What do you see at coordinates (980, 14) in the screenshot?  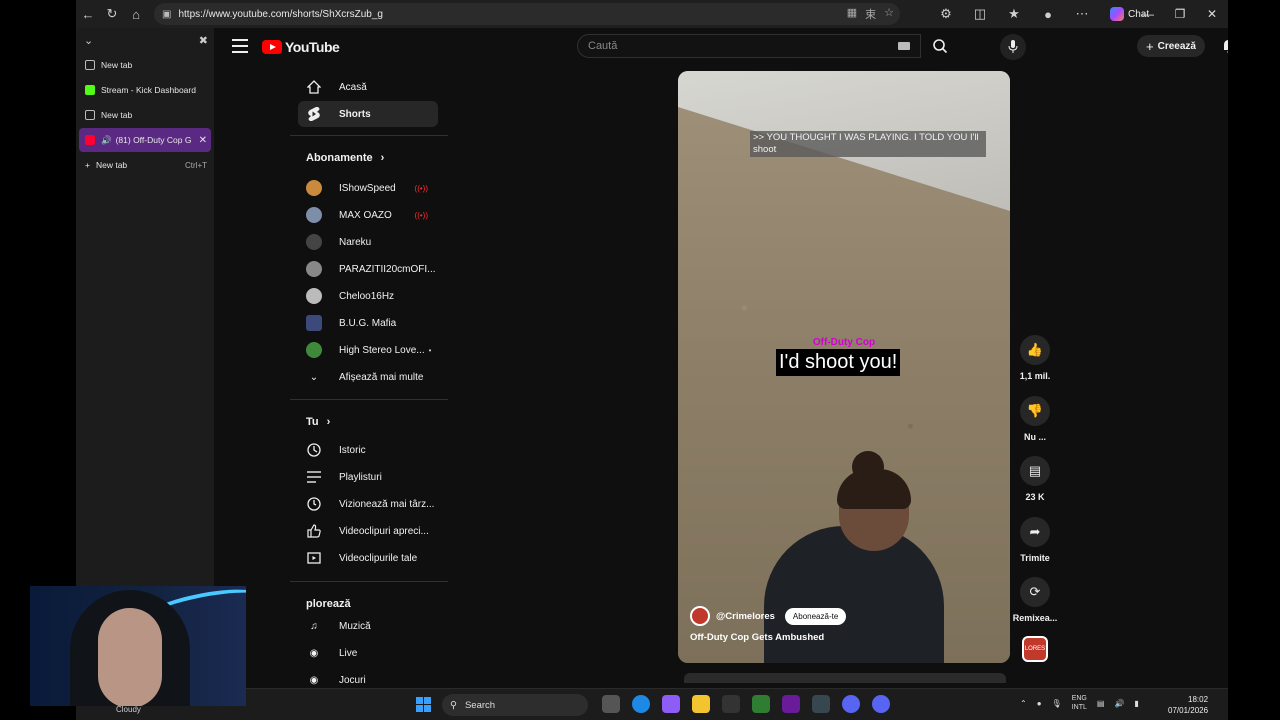 I see `split-icon: ◫` at bounding box center [980, 14].